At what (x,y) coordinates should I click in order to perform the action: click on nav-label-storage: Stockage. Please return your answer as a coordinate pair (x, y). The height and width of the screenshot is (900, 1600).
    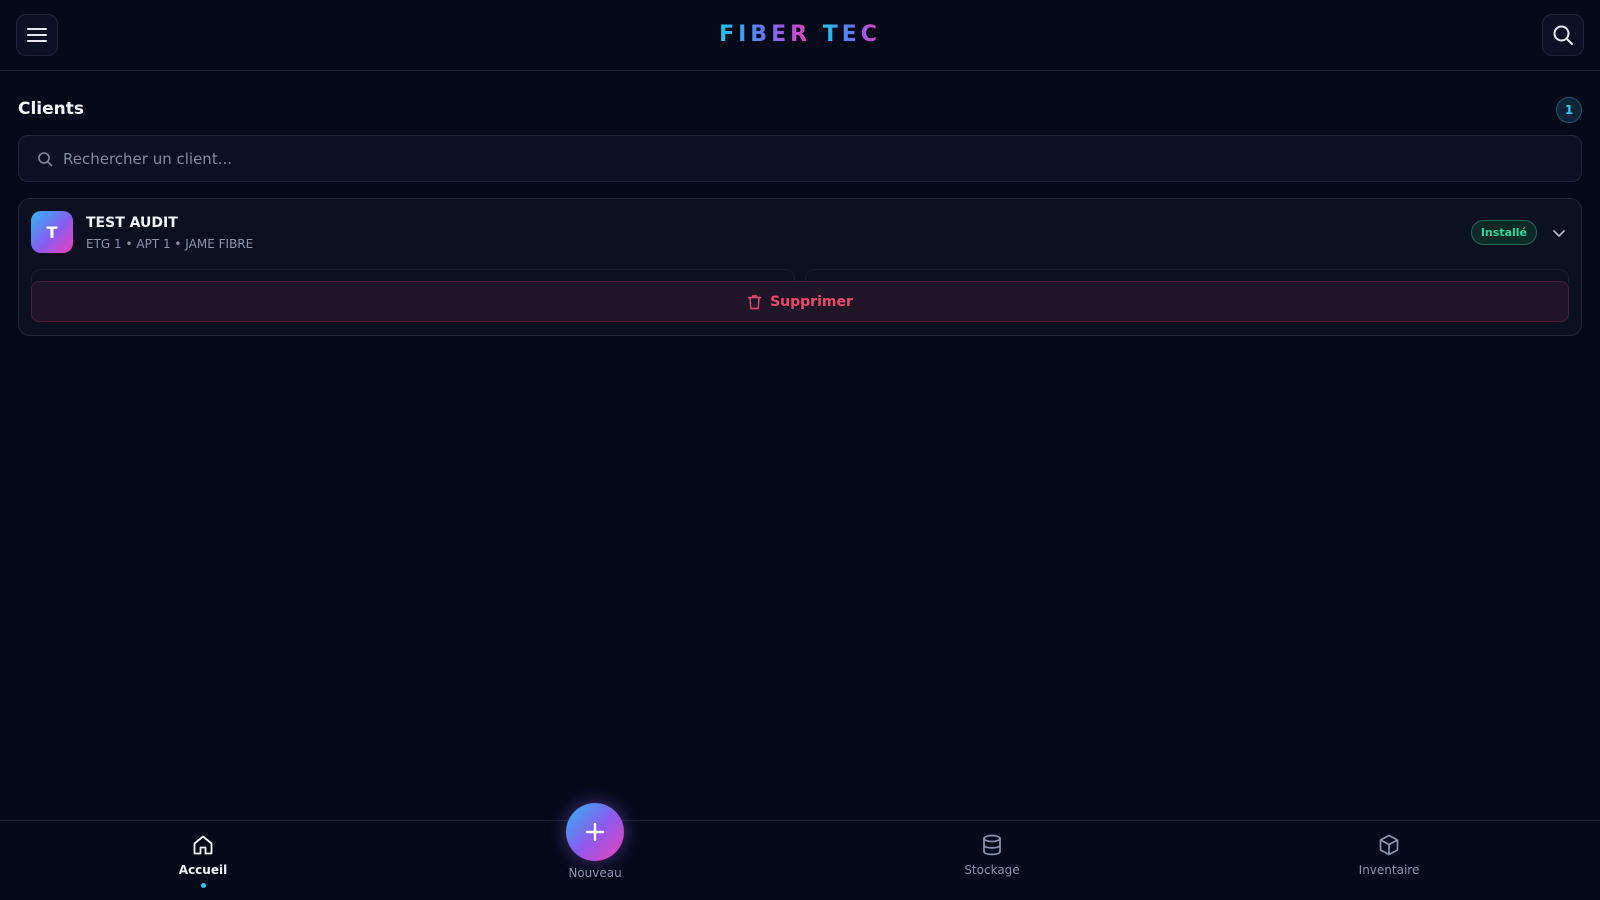
    Looking at the image, I should click on (992, 870).